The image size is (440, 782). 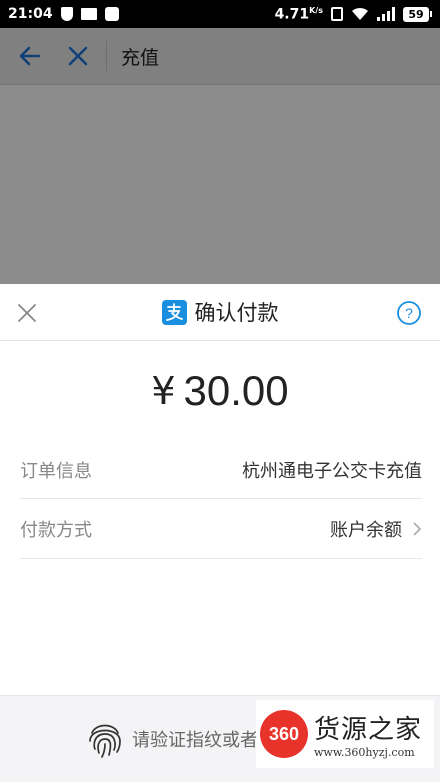 What do you see at coordinates (221, 529) in the screenshot?
I see `payment-method-row: 付款方式 账户余额` at bounding box center [221, 529].